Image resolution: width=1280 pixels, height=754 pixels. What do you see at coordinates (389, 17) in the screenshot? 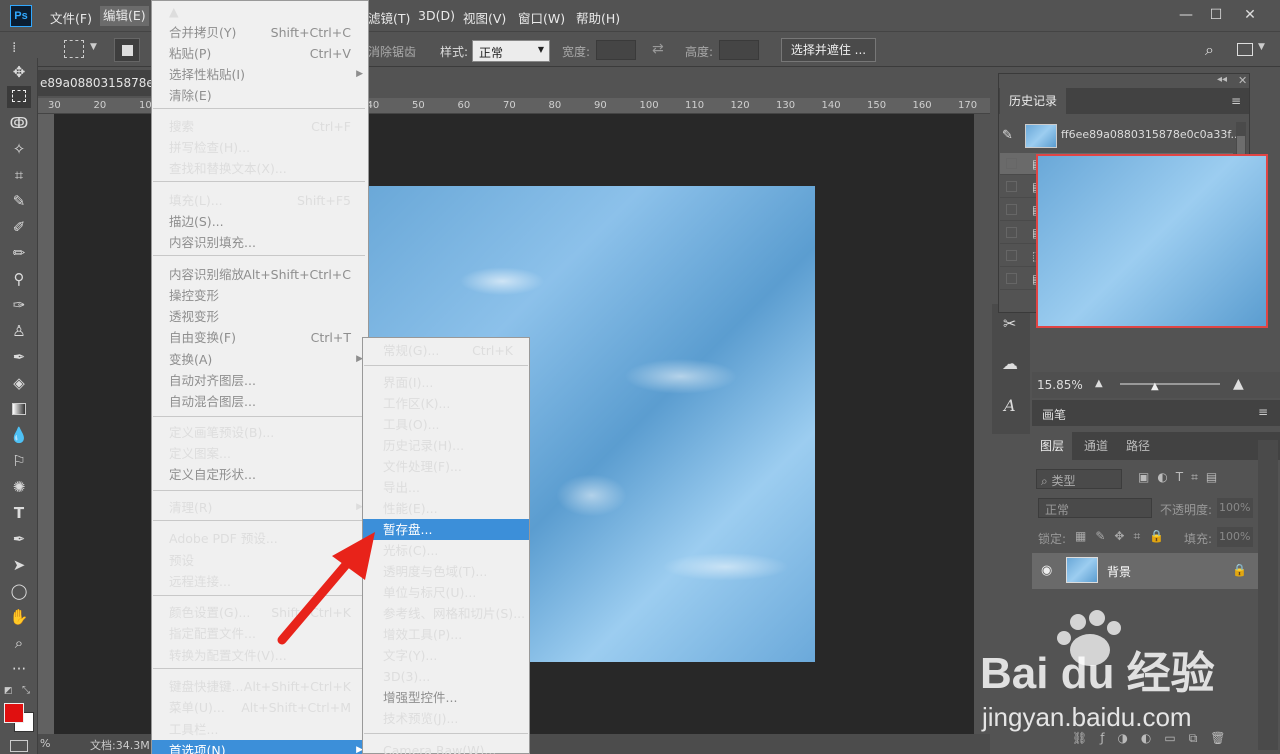
I see `menu-filter: 滤镜(T)` at bounding box center [389, 17].